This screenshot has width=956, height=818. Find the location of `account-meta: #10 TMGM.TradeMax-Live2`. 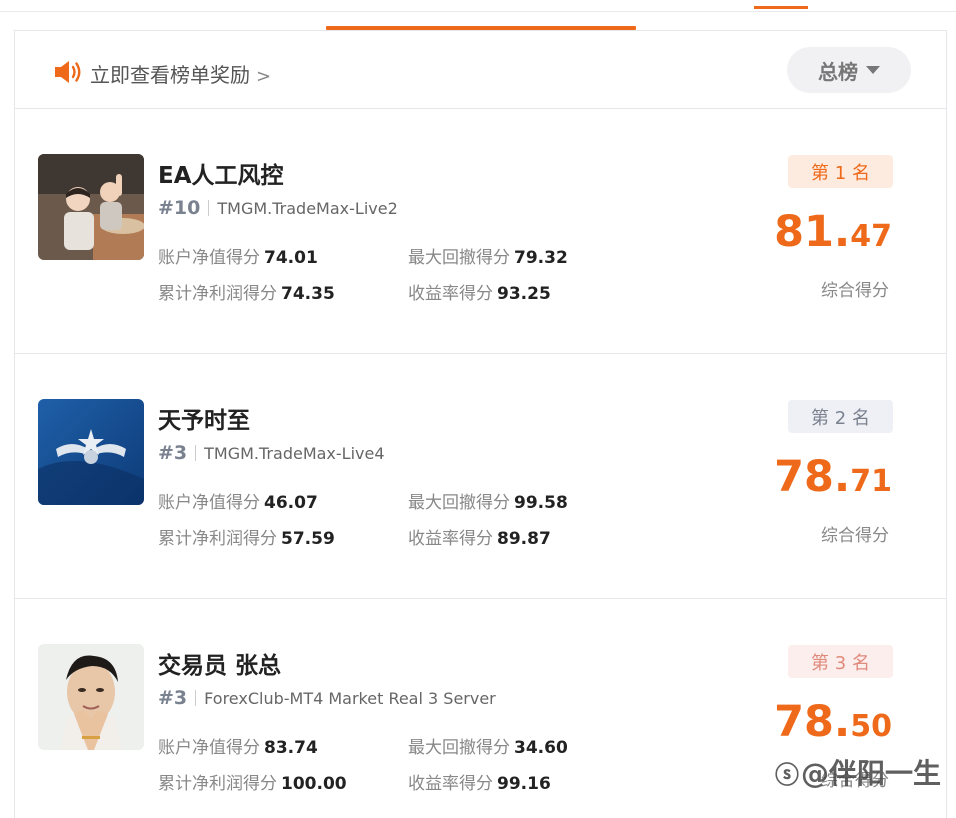

account-meta: #10 TMGM.TradeMax-Live2 is located at coordinates (278, 208).